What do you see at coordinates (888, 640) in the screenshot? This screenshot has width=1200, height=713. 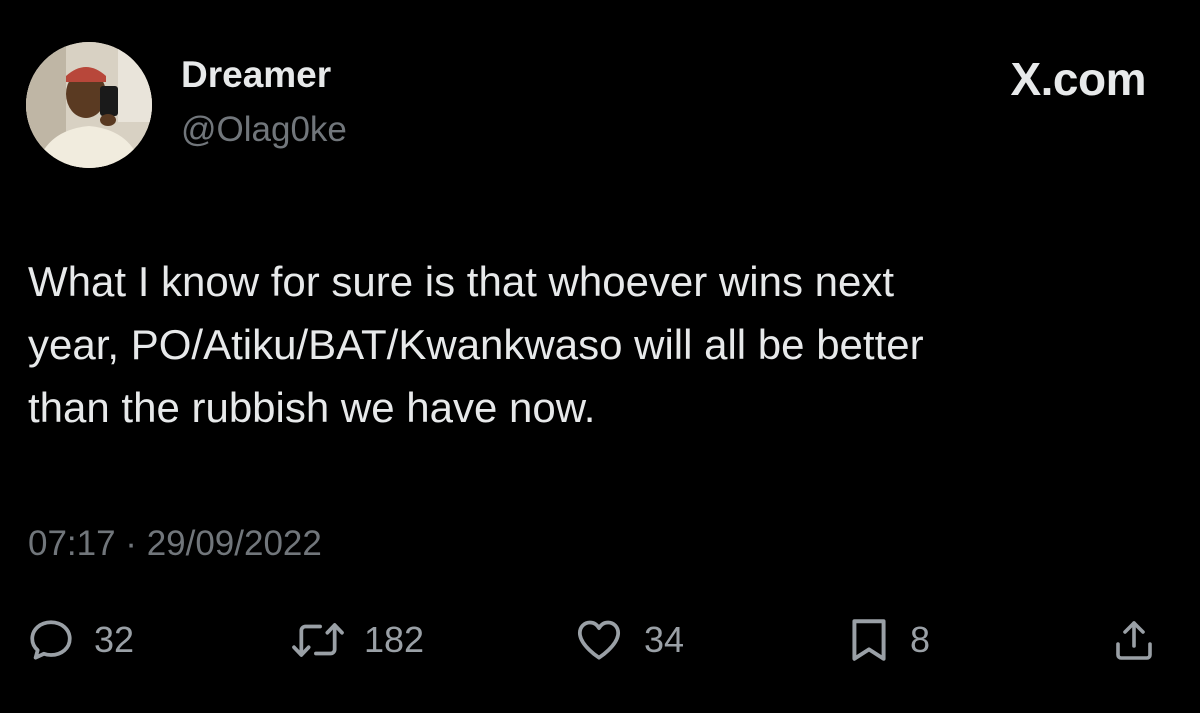 I see `bookmark-button: 8` at bounding box center [888, 640].